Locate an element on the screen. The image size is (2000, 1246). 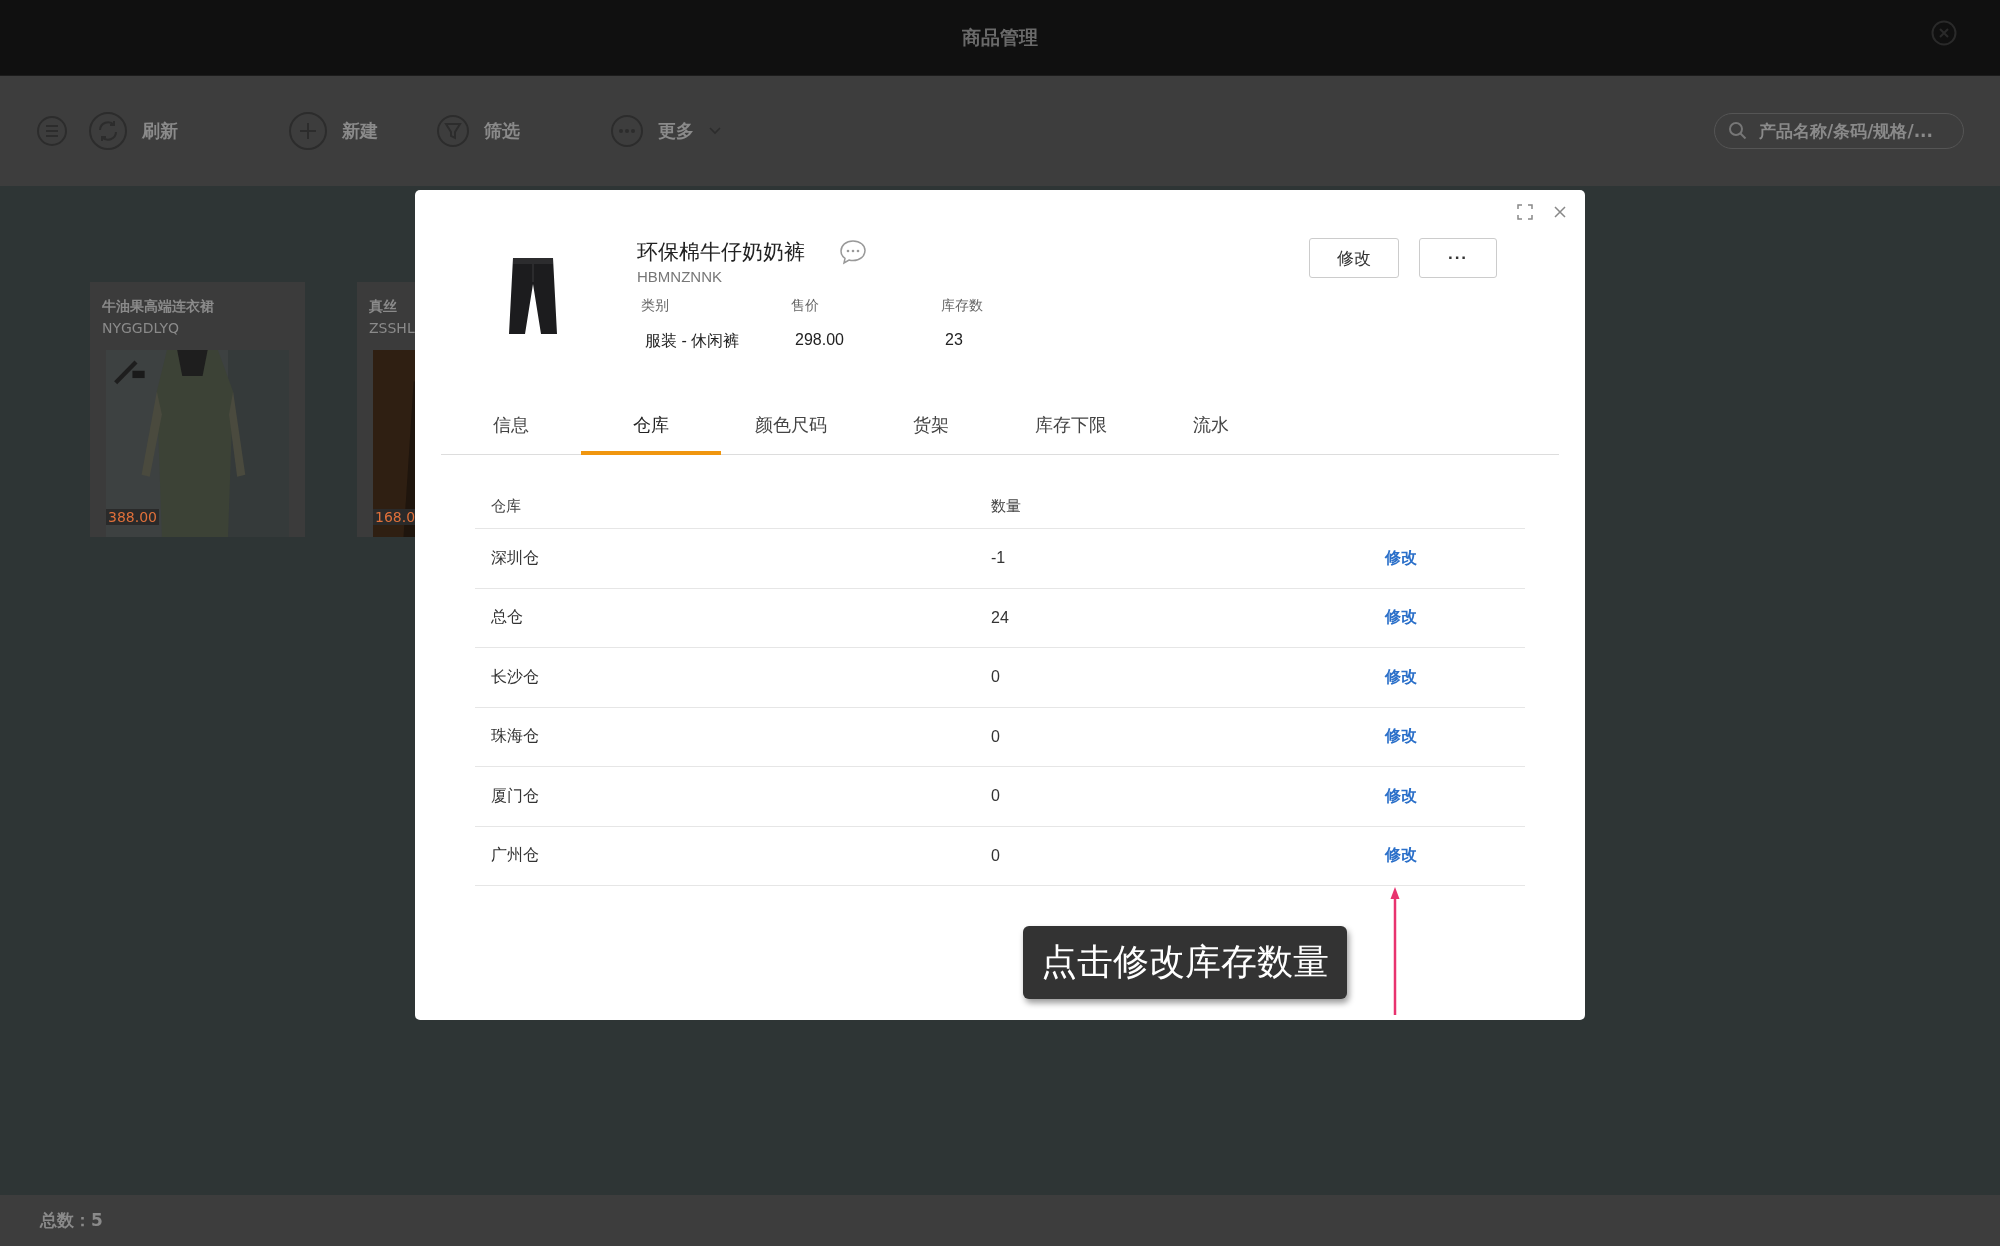
product-code: ZSSHL is located at coordinates (392, 328).